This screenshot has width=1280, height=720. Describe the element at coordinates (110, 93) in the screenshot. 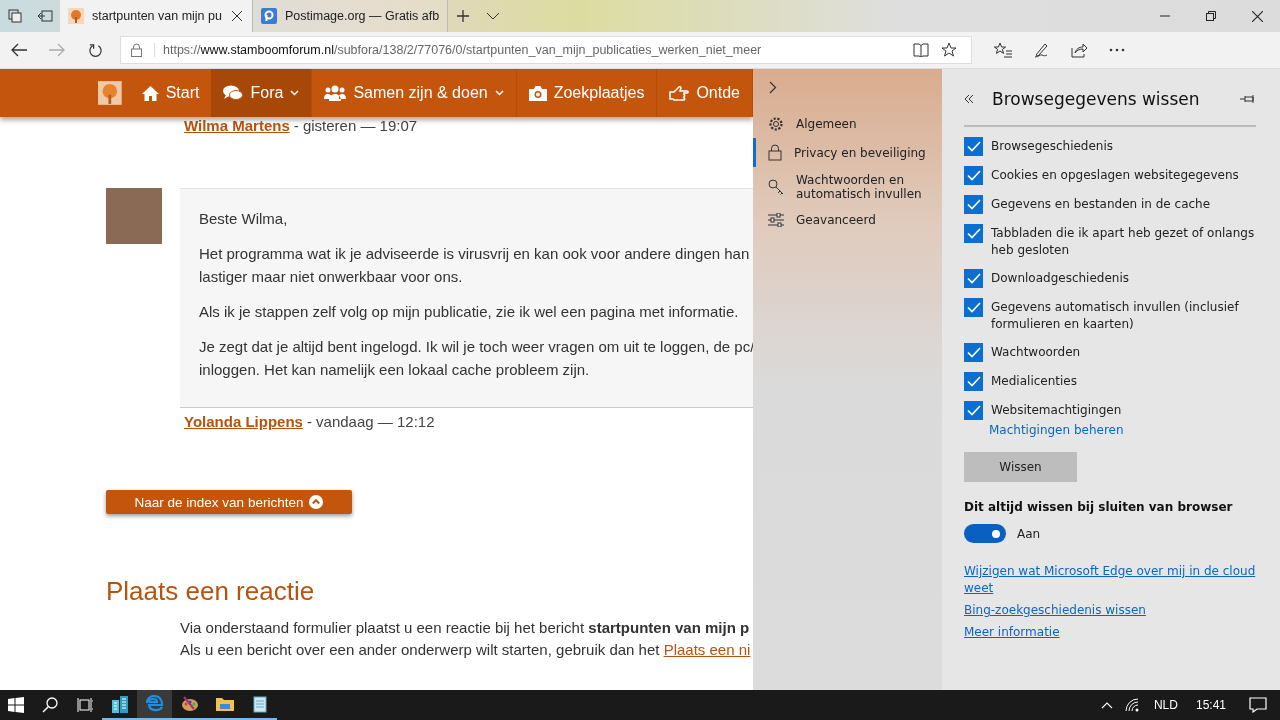

I see `tree-logo-icon` at that location.